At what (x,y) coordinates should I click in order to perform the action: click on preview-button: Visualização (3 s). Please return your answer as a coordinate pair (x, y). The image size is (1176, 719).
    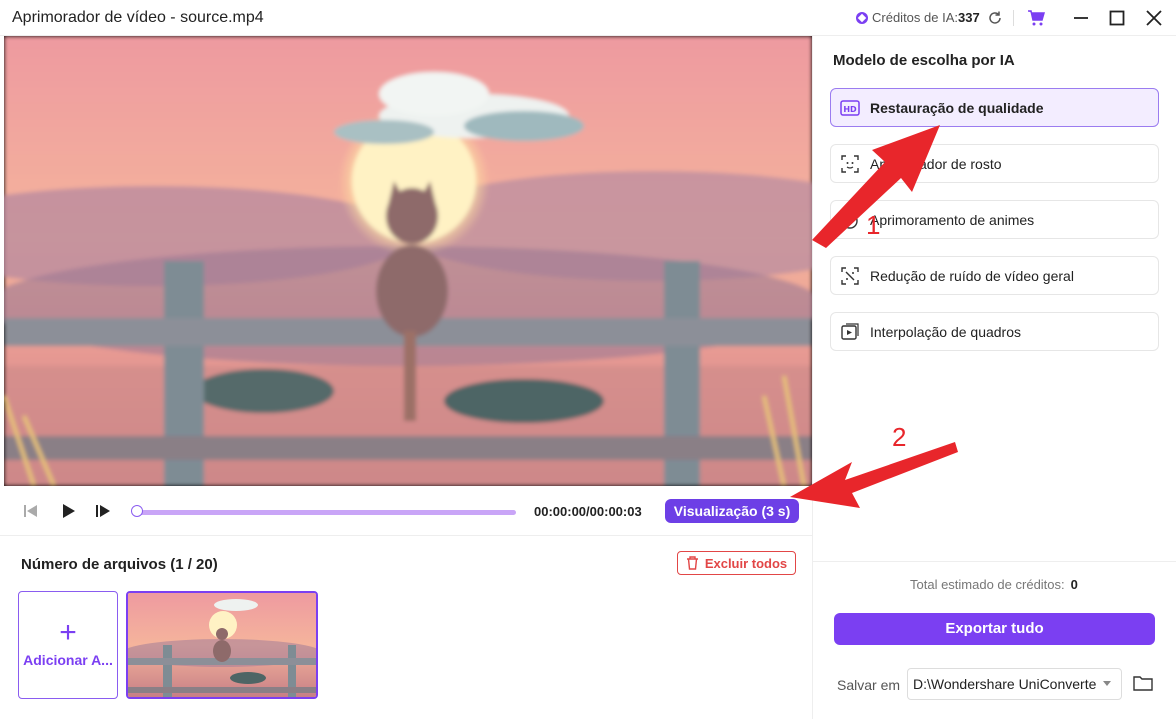
    Looking at the image, I should click on (732, 511).